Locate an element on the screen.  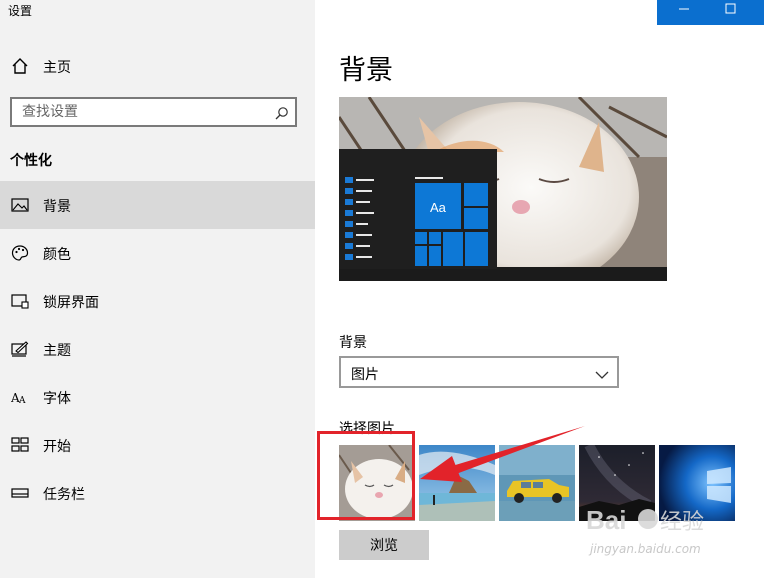
maximize-button is located at coordinates (730, 12).